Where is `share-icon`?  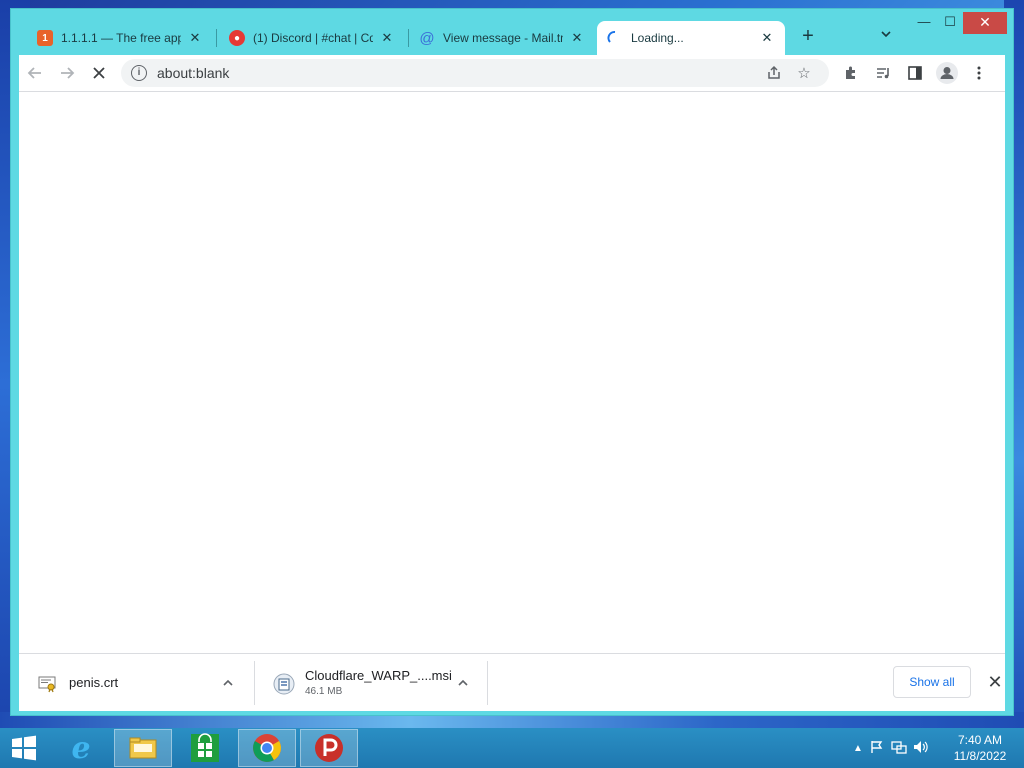 share-icon is located at coordinates (774, 73).